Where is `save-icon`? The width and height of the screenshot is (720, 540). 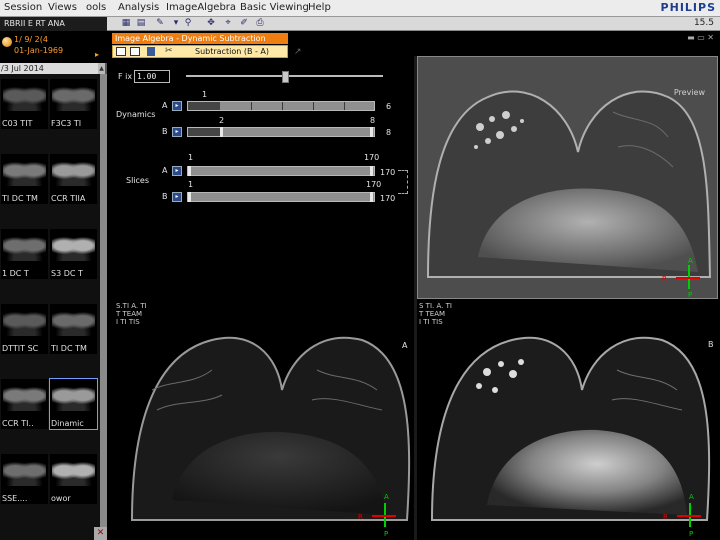 save-icon is located at coordinates (121, 51).